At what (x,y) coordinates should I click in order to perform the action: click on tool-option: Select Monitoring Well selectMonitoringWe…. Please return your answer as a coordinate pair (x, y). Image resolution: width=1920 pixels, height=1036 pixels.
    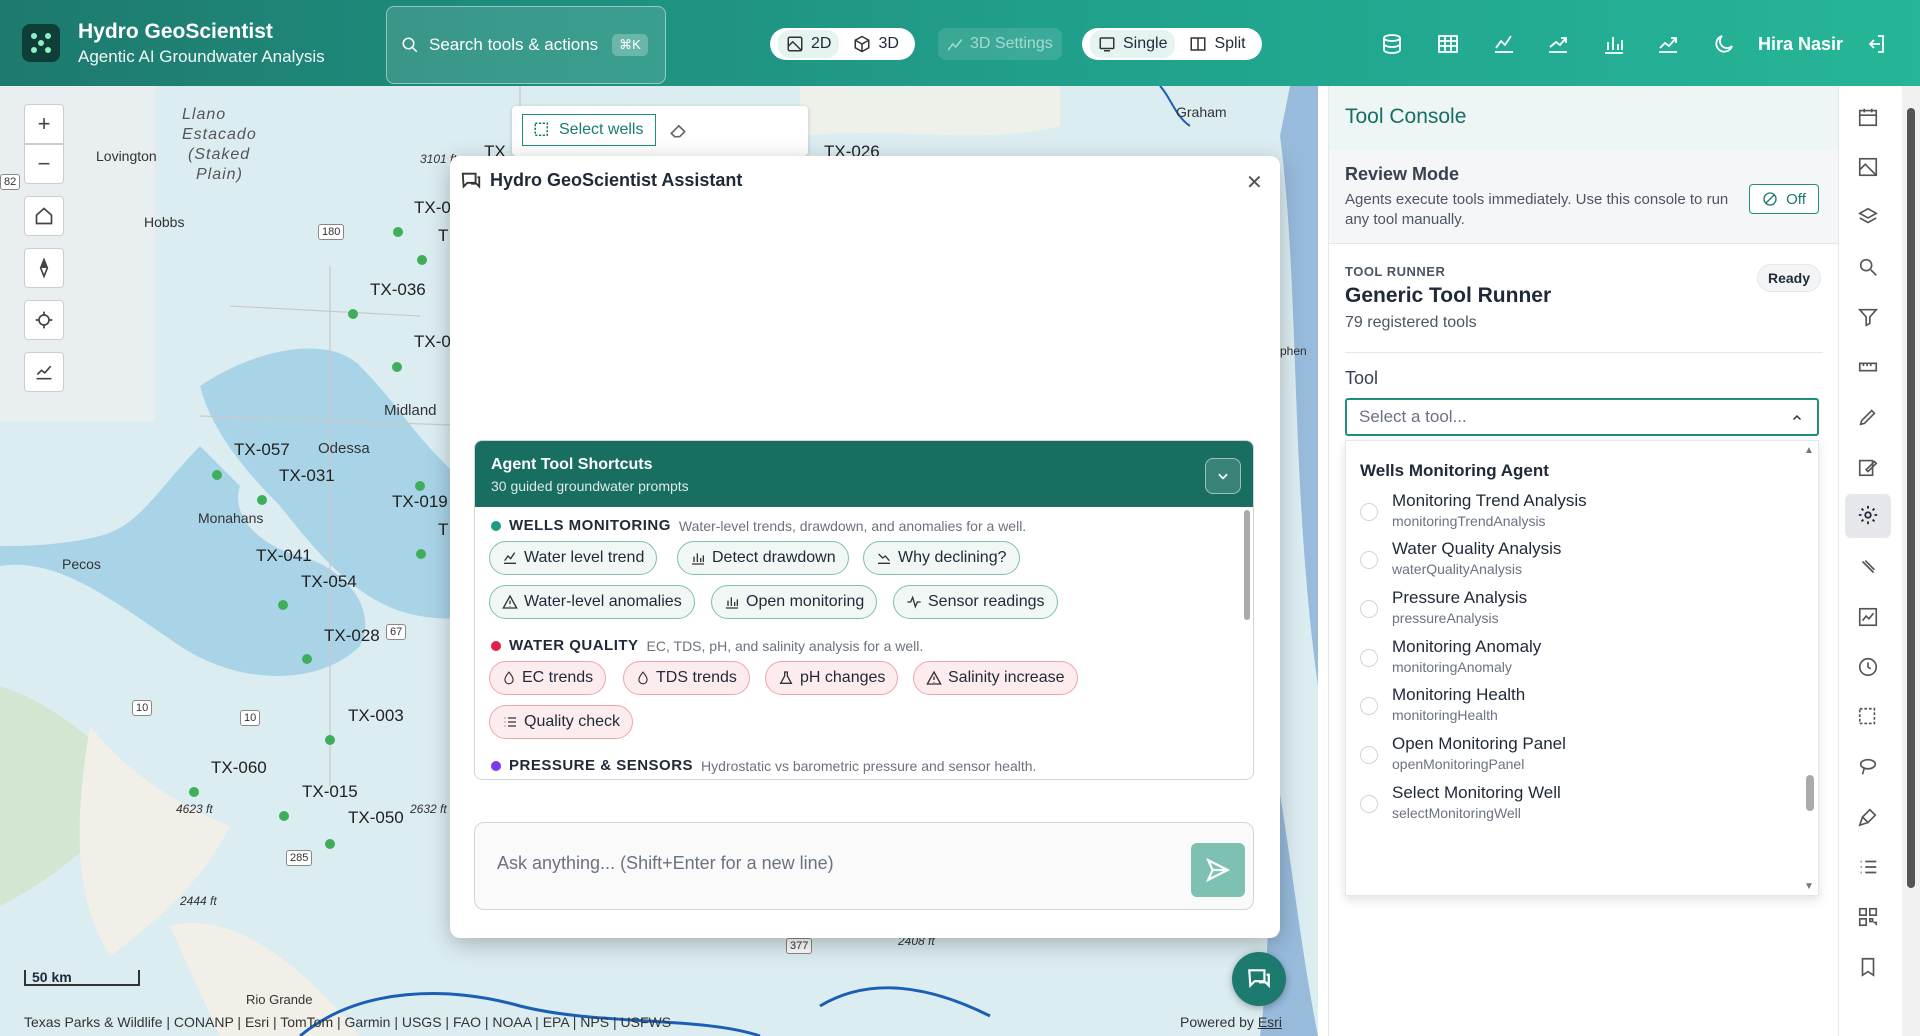
    Looking at the image, I should click on (1460, 802).